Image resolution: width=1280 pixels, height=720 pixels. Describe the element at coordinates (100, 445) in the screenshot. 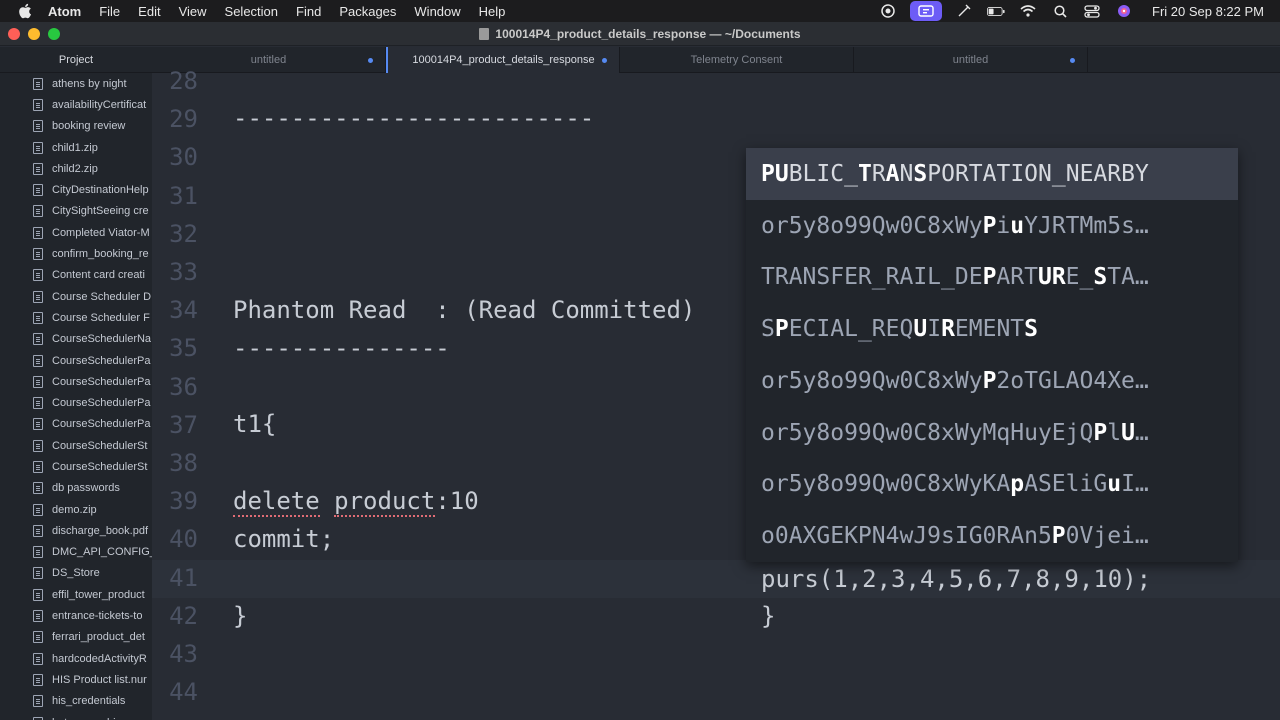

I see `tree-file-label: CourseSchedulerSt` at that location.